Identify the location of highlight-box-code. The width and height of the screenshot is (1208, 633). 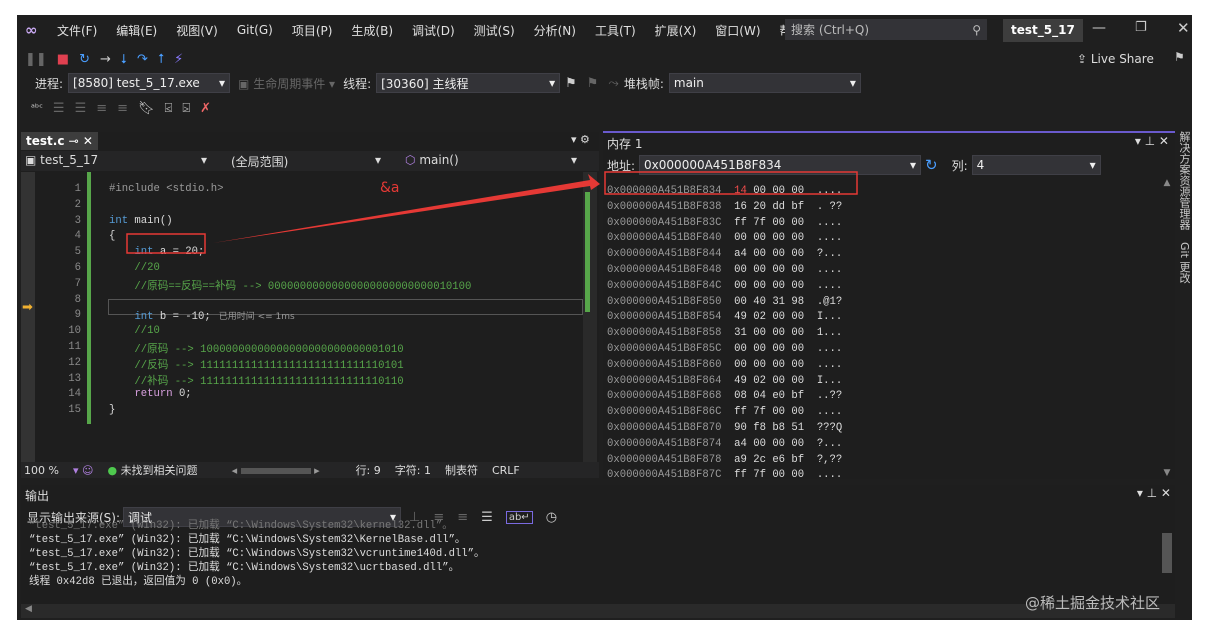
(166, 243).